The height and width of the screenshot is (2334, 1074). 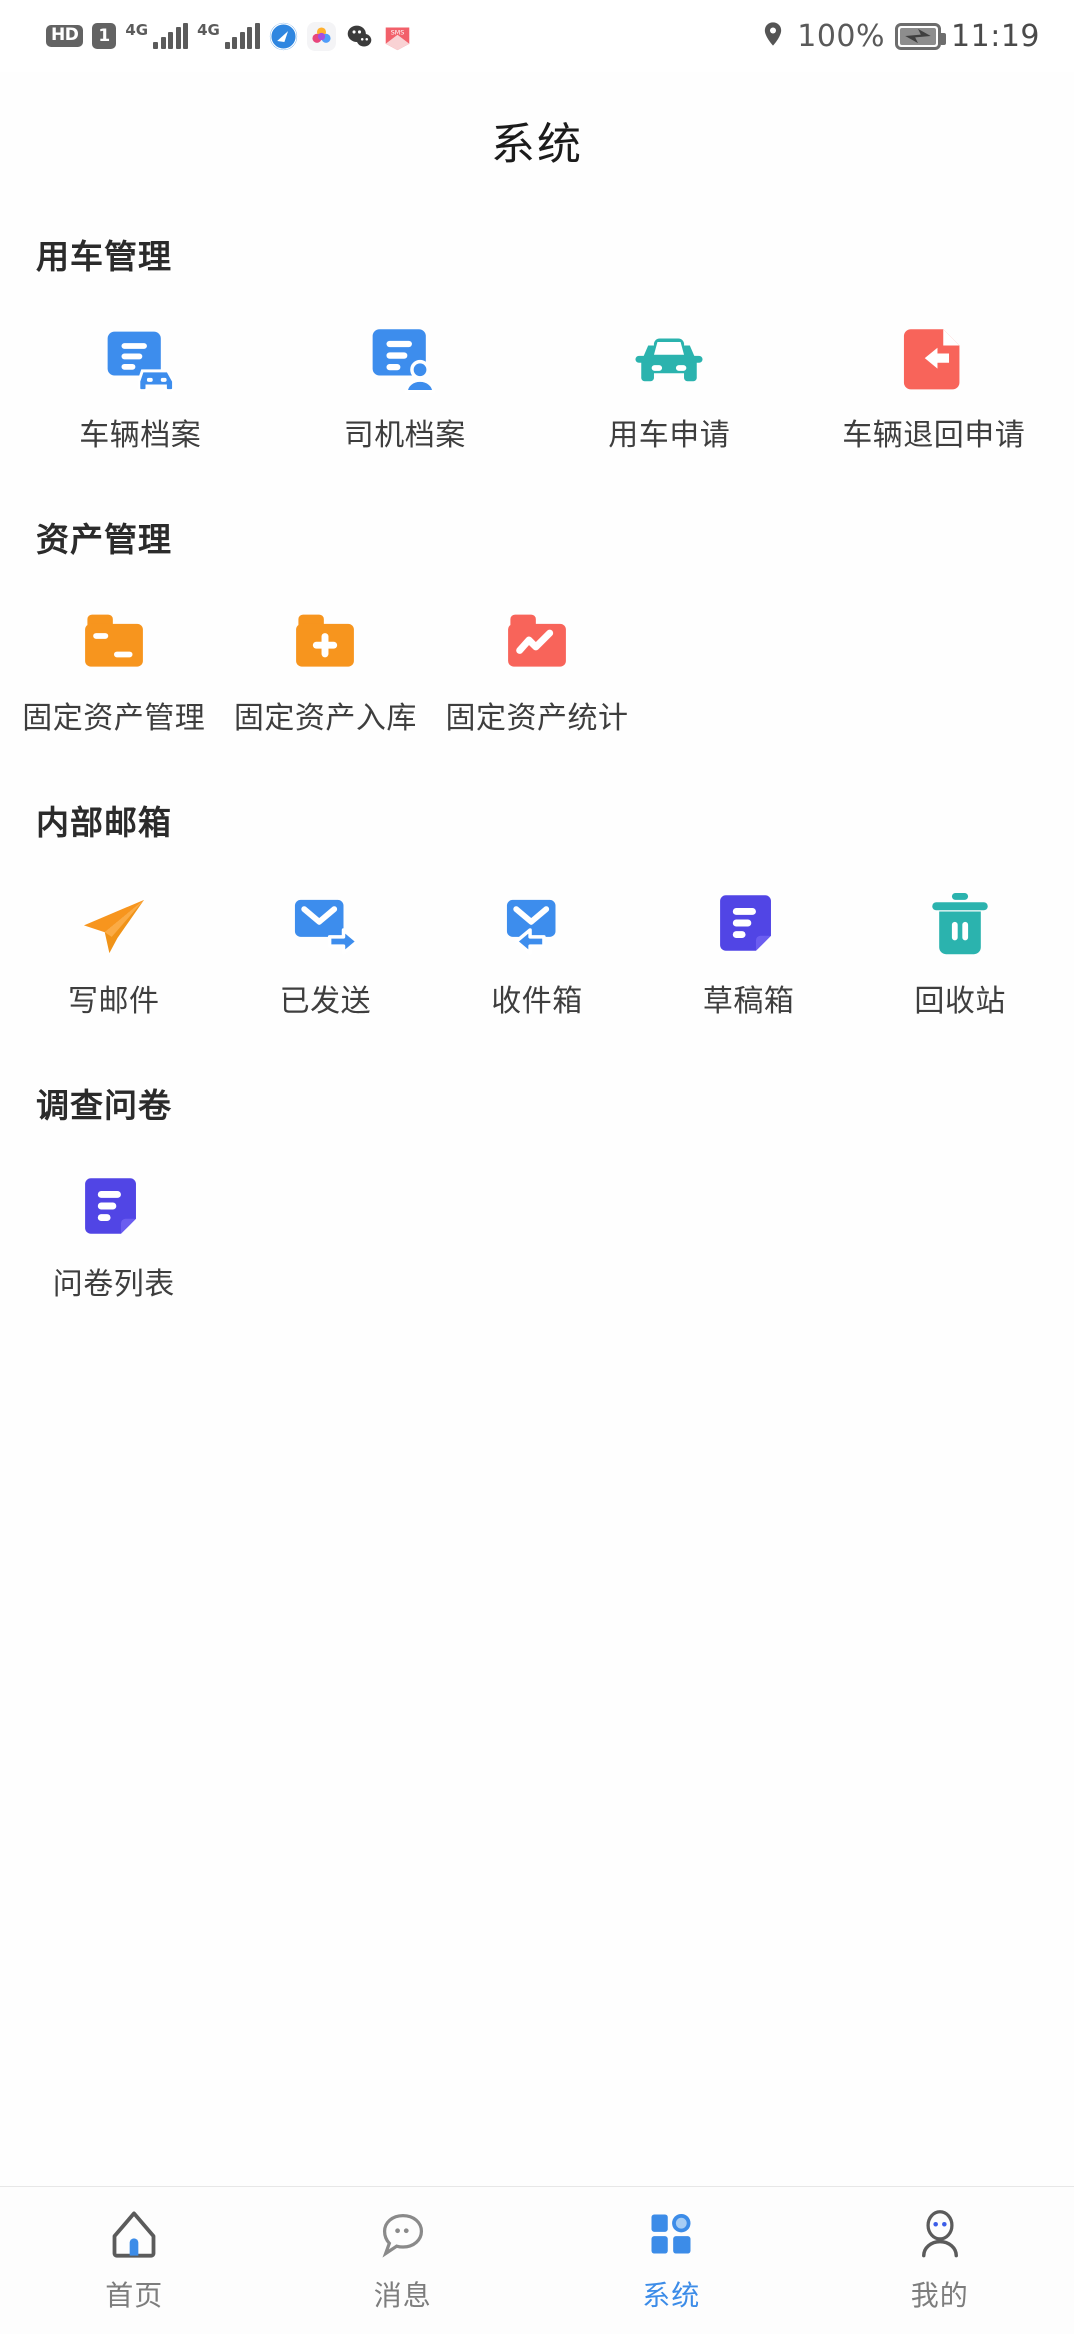 What do you see at coordinates (113, 1284) in the screenshot?
I see `tile-label: 问卷列表` at bounding box center [113, 1284].